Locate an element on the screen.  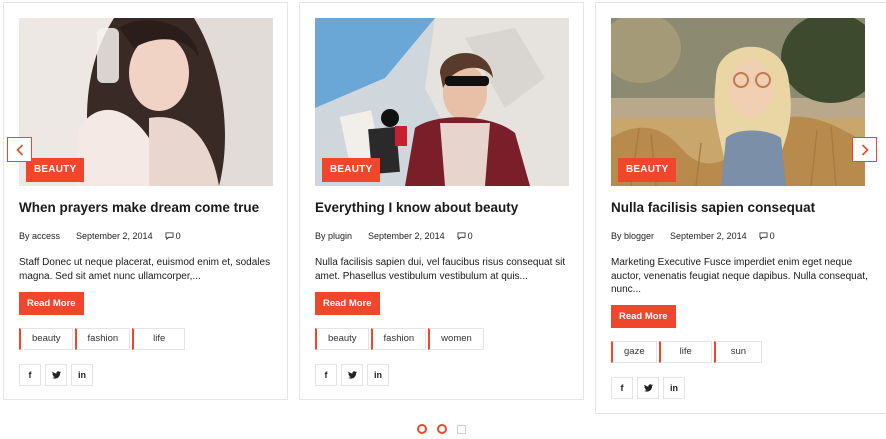
post-title: Nulla facilisis sapien consequat is located at coordinates (741, 207).